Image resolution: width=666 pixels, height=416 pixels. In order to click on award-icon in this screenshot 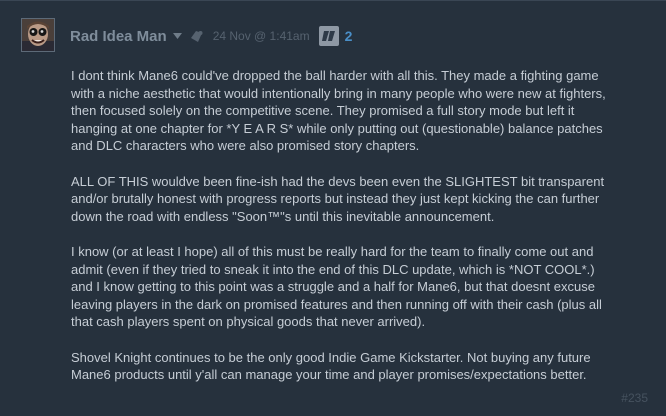, I will do `click(197, 36)`.